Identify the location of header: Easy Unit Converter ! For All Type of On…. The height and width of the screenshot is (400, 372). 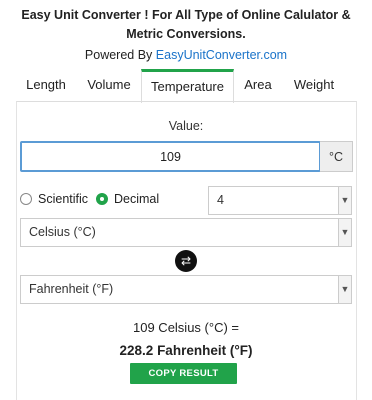
(186, 35).